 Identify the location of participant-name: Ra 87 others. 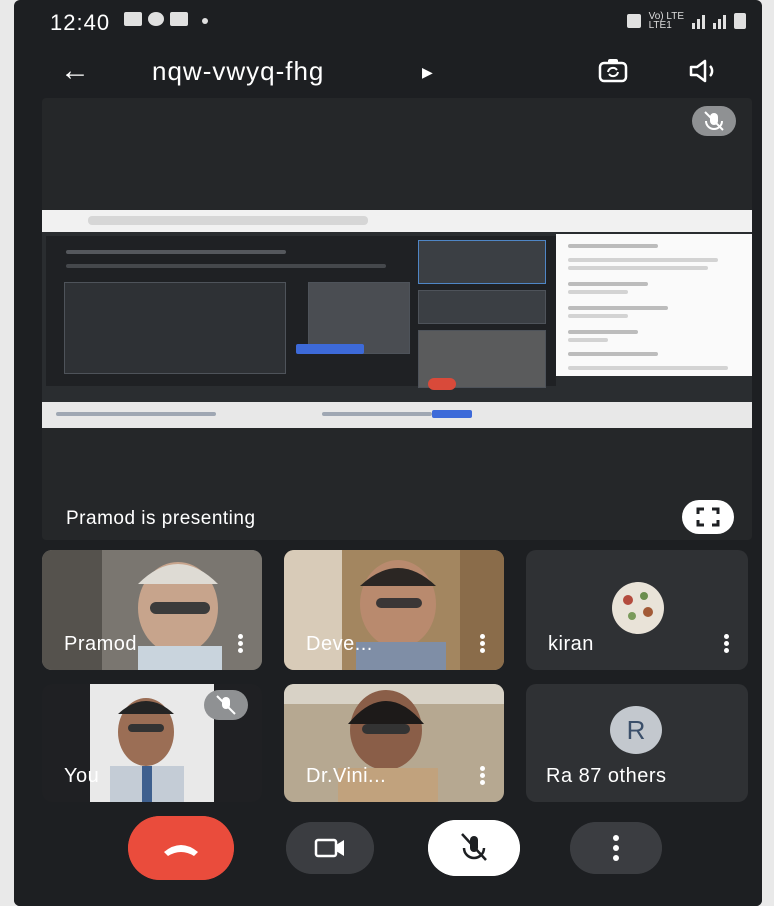
(606, 776).